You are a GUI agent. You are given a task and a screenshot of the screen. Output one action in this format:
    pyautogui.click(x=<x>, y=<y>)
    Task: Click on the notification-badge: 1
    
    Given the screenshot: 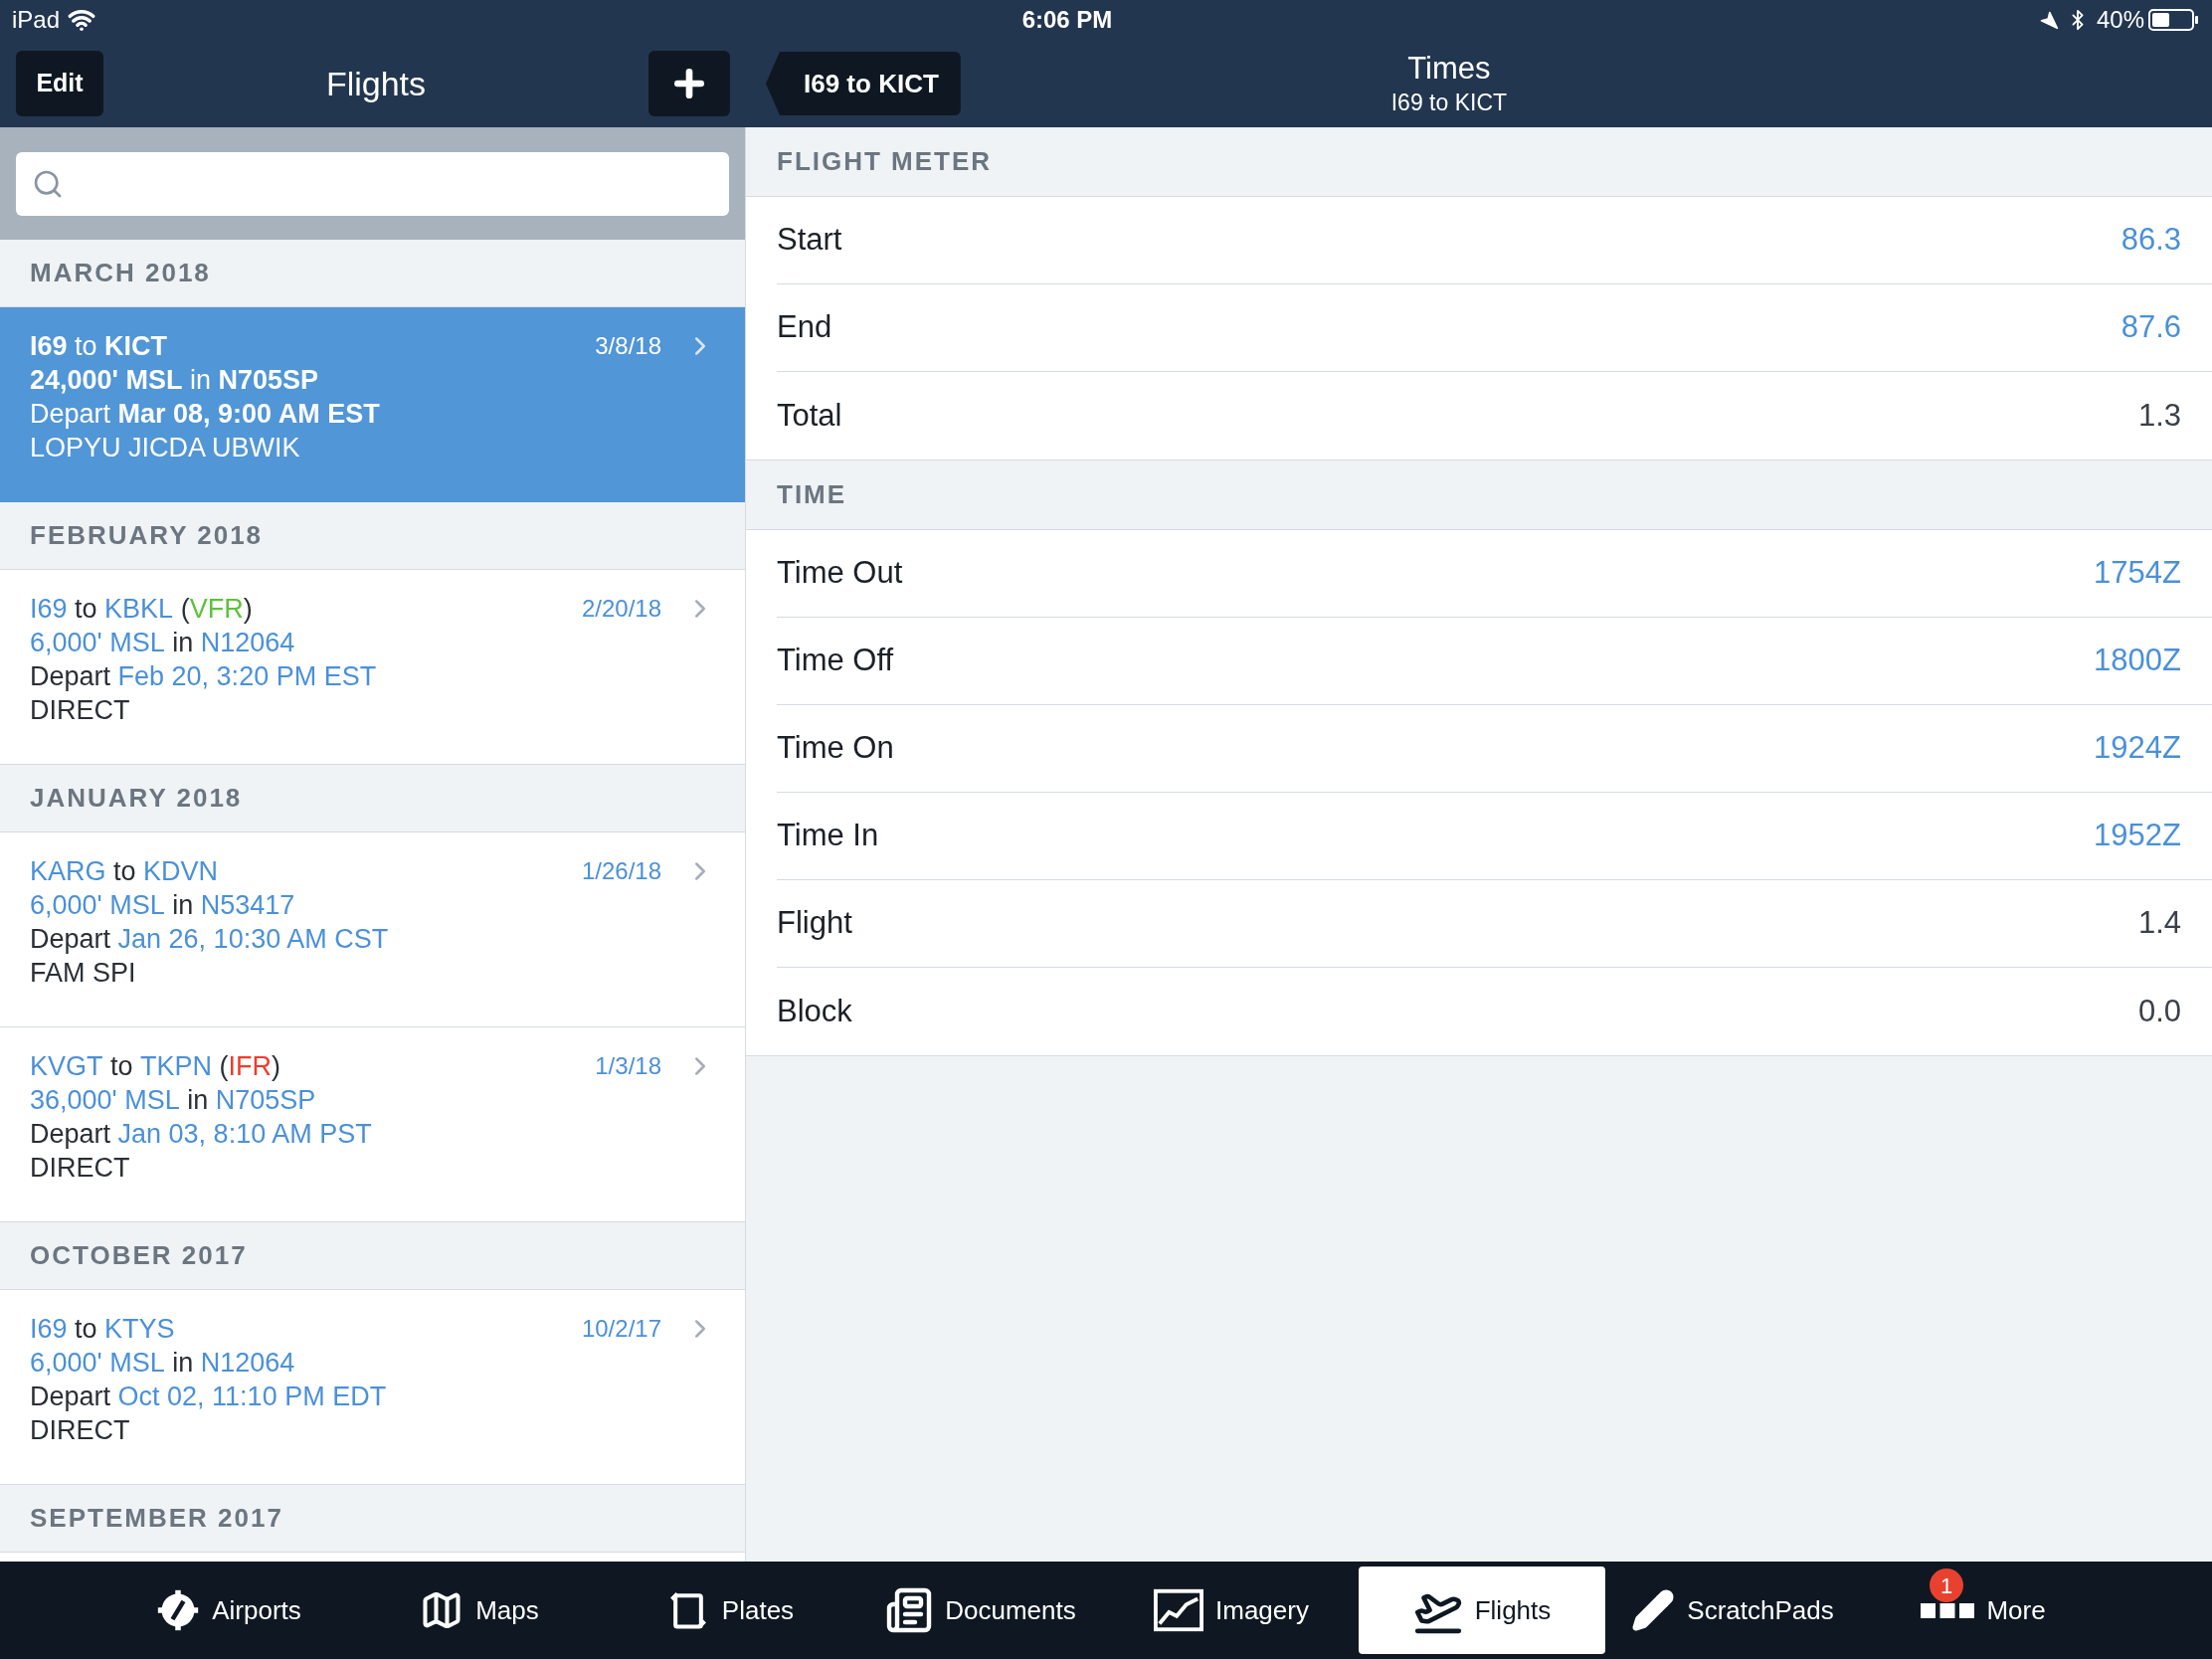 What is the action you would take?
    pyautogui.click(x=1946, y=1585)
    